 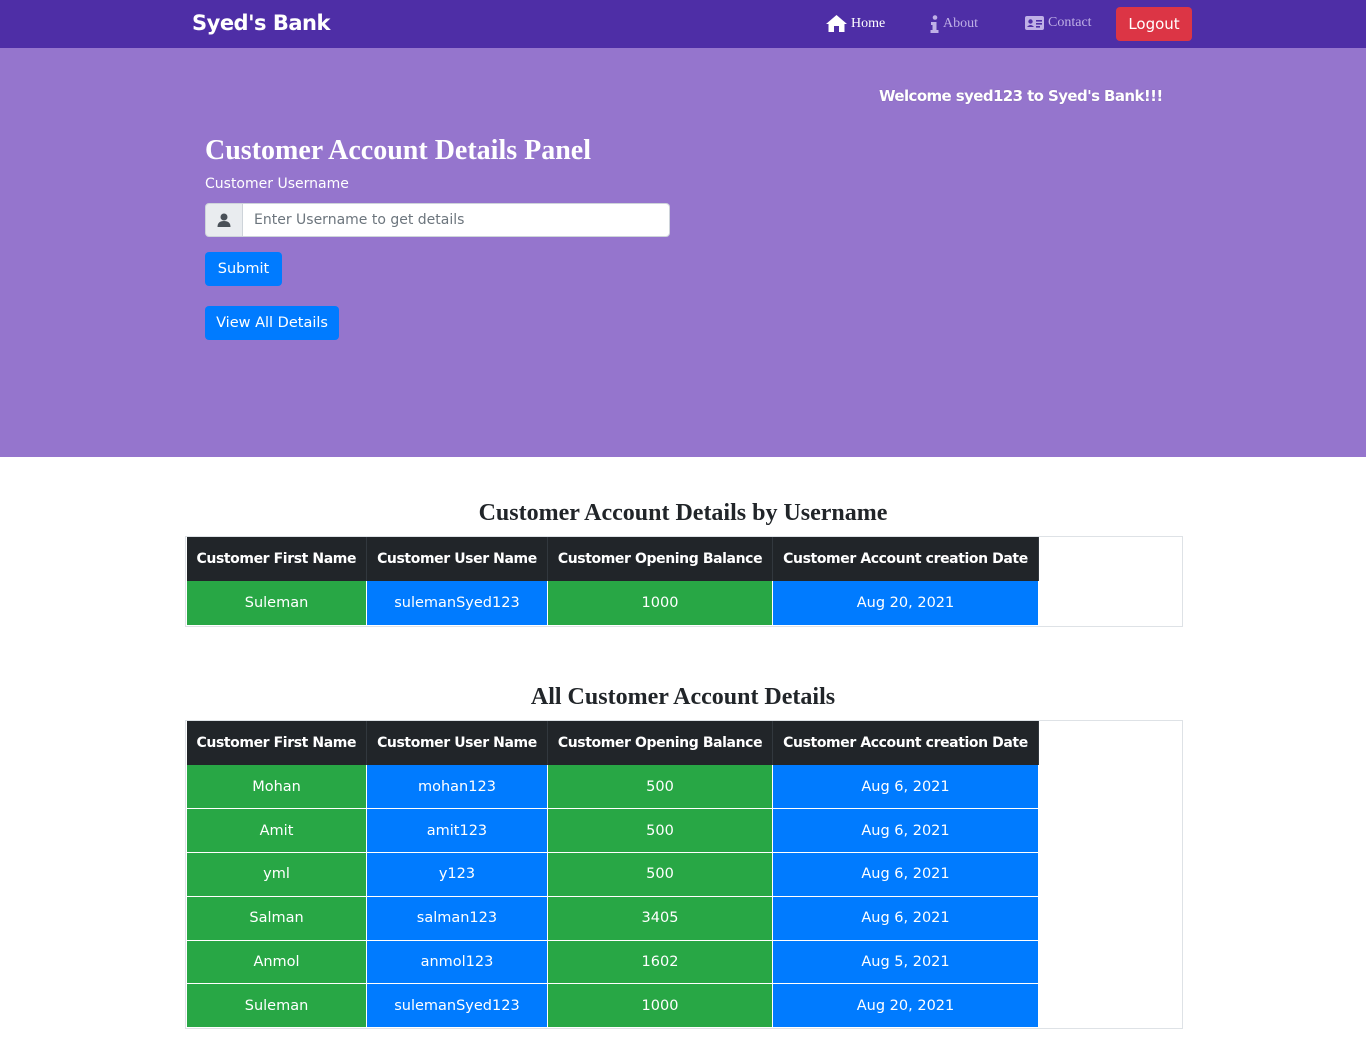 I want to click on username-cell: amit123, so click(x=457, y=831).